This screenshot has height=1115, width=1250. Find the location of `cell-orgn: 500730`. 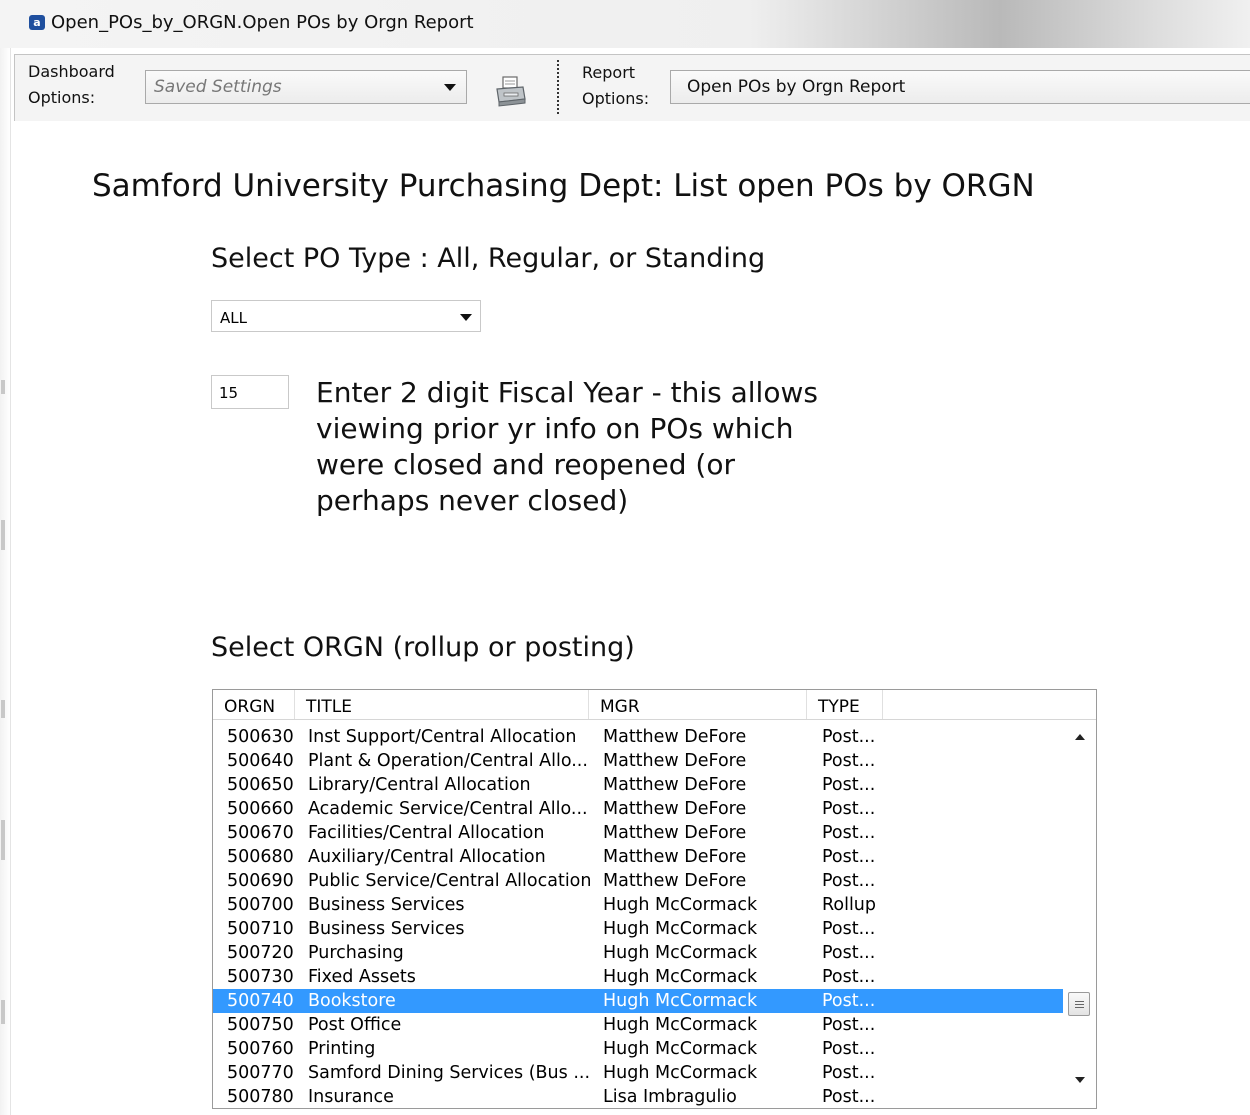

cell-orgn: 500730 is located at coordinates (260, 977).